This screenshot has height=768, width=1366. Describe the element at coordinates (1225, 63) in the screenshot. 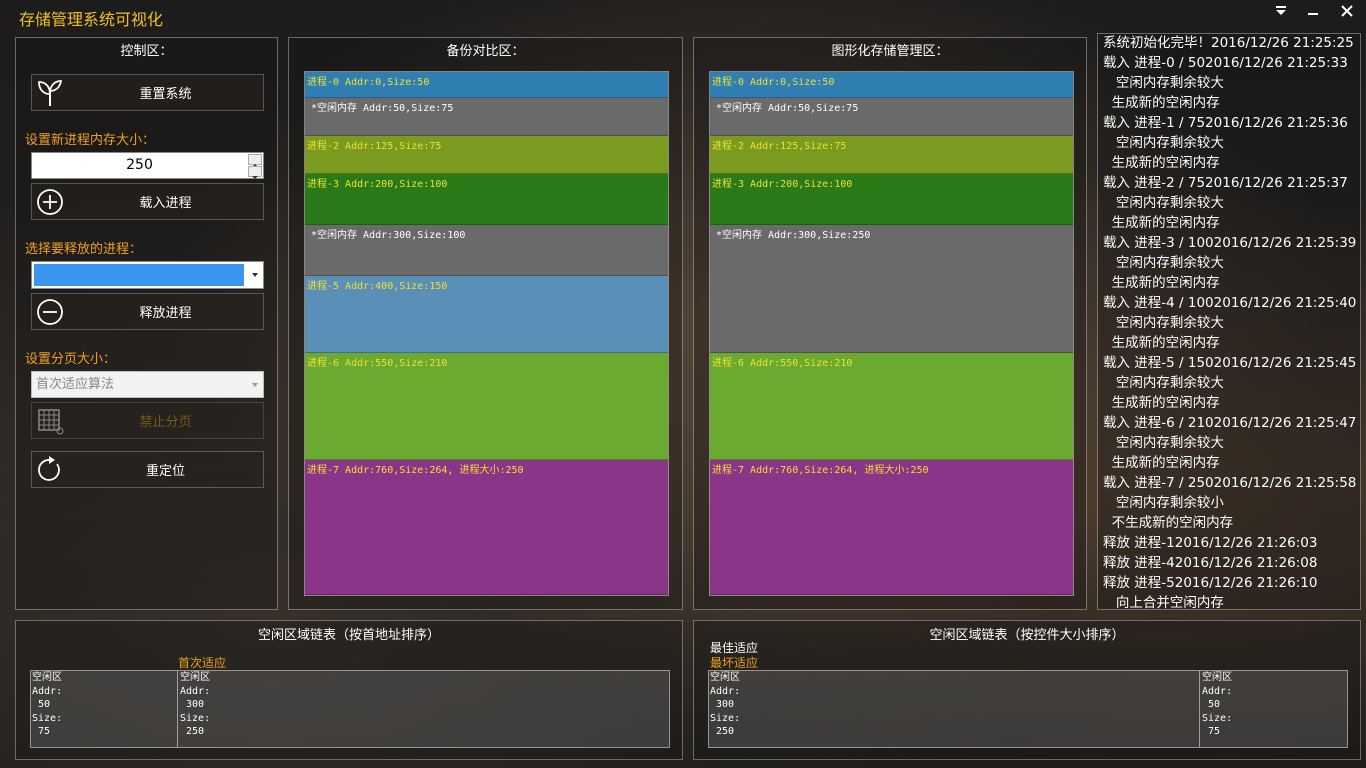

I see `log-line: 载入 进程-0 / 502016/12/26 21:25:33` at that location.